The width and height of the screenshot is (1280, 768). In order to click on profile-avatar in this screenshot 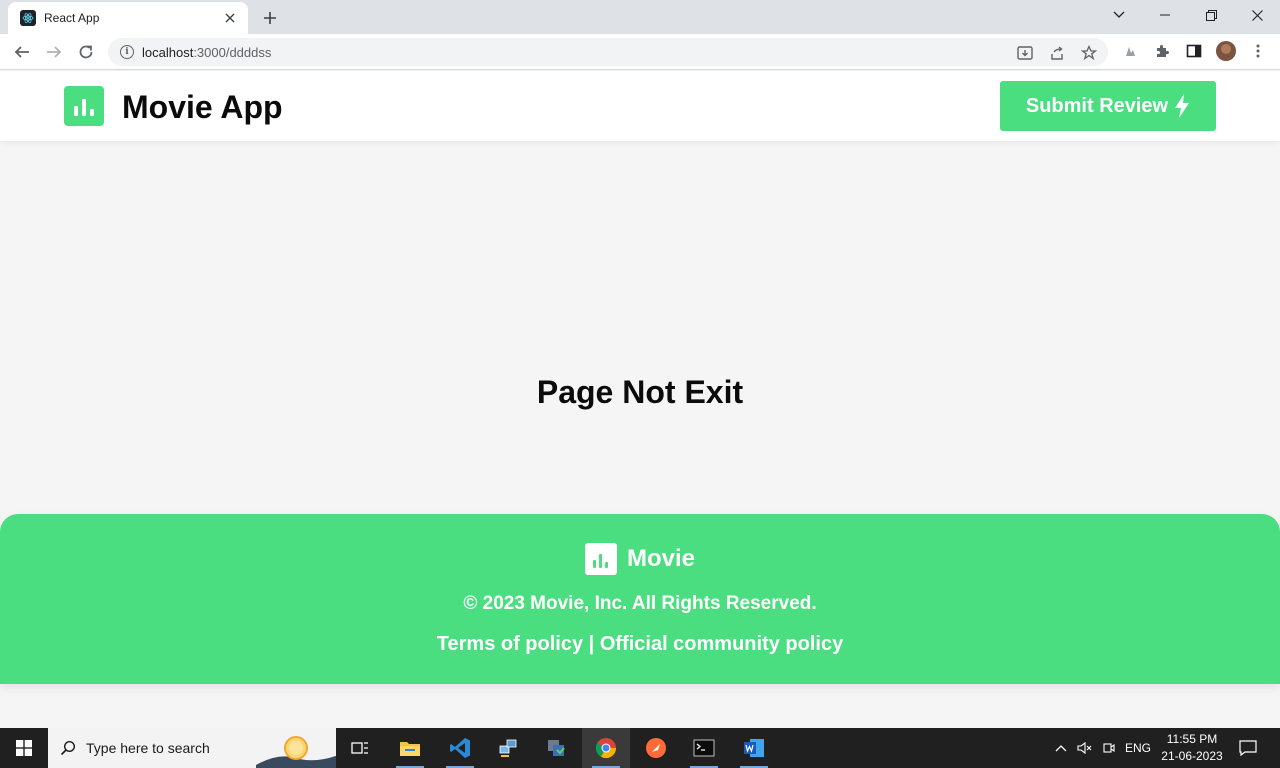, I will do `click(1226, 51)`.